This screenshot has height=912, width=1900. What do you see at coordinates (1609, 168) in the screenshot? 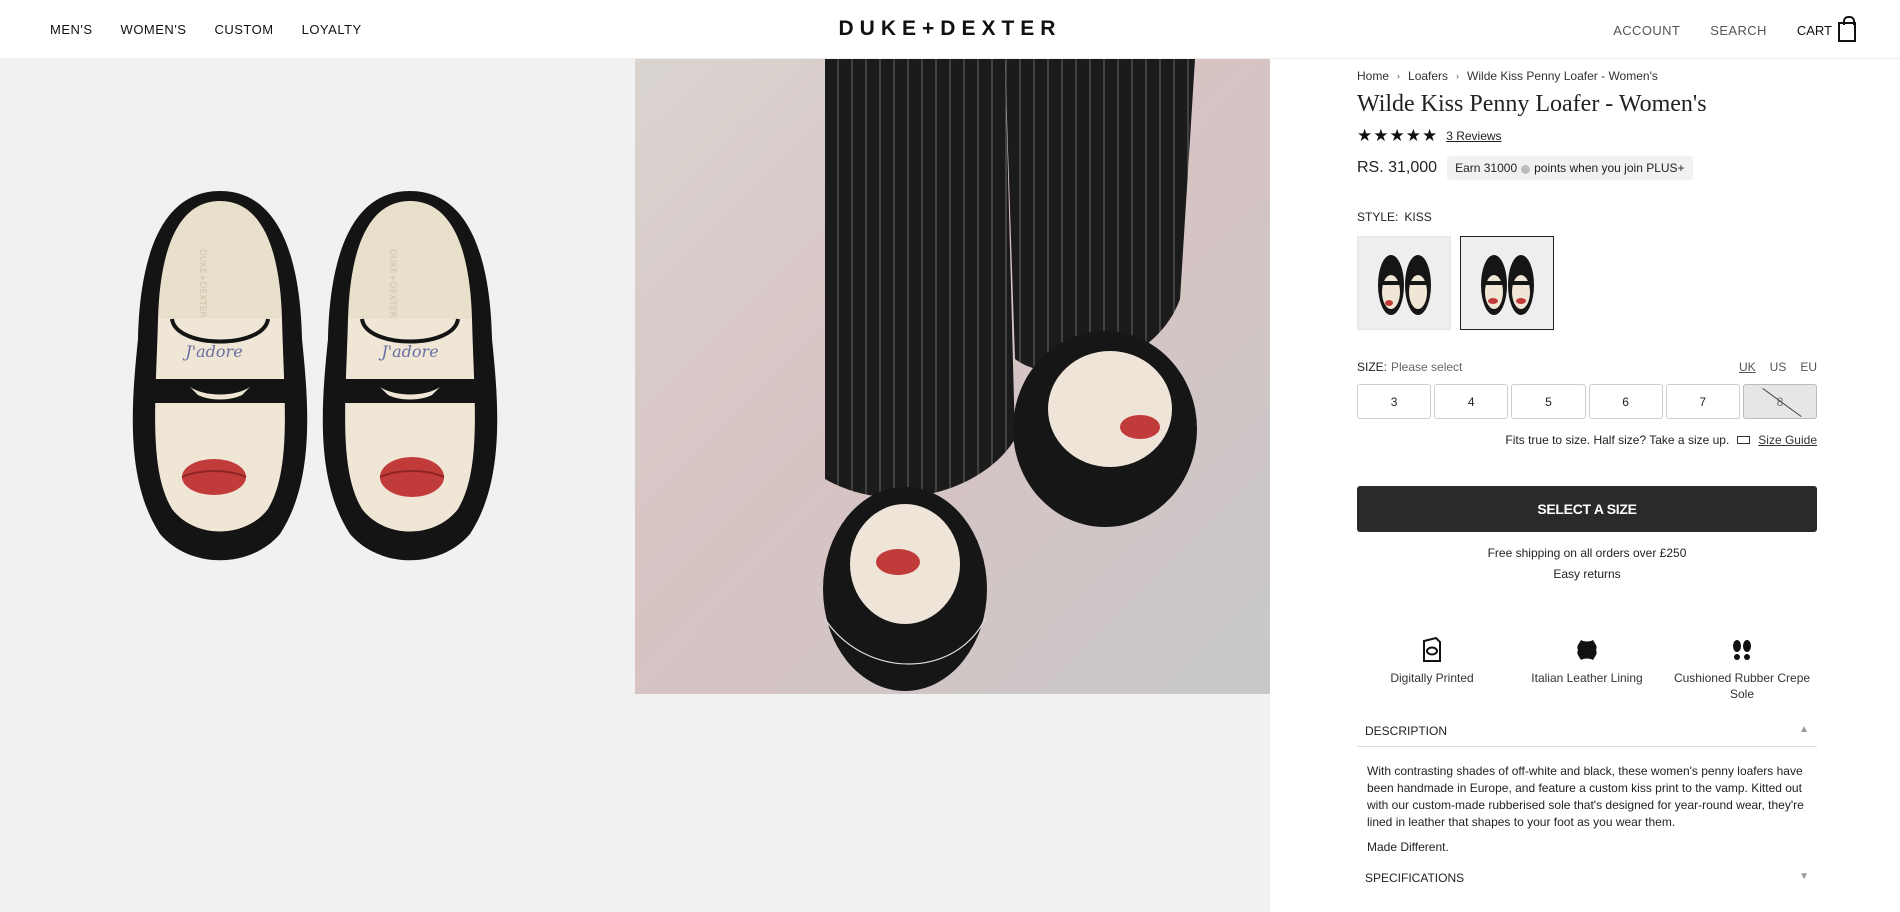
I see `earn-points-suffix: points when you join PLUS+` at bounding box center [1609, 168].